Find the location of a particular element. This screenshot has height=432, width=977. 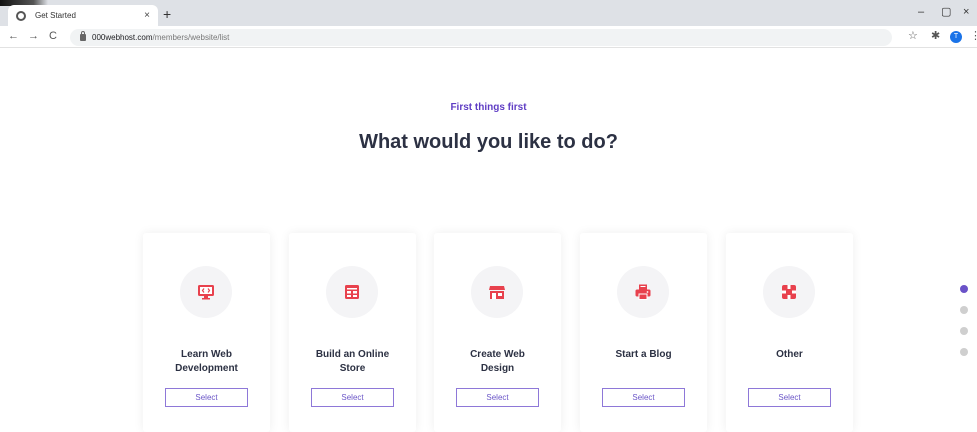

address-bar: 000webhost.com/members/website/list is located at coordinates (481, 37).